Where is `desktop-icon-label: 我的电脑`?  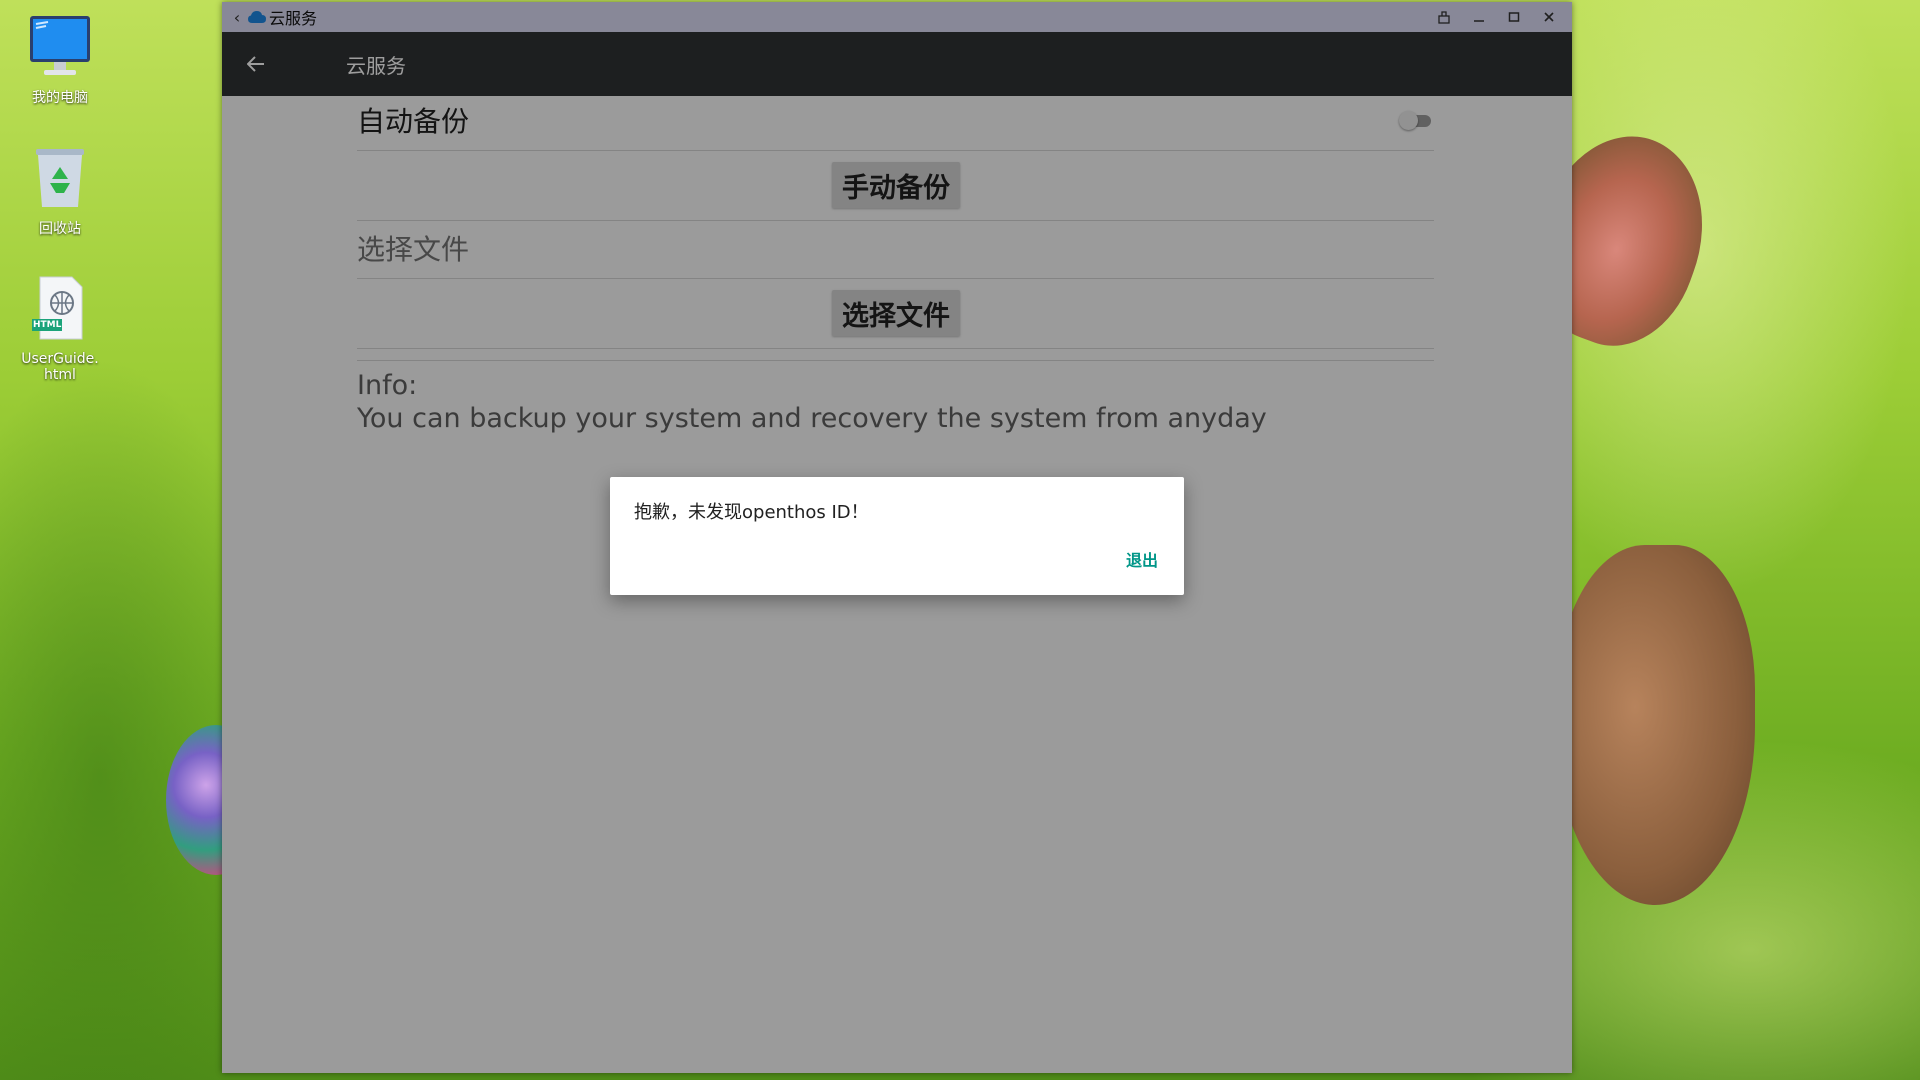 desktop-icon-label: 我的电脑 is located at coordinates (60, 98).